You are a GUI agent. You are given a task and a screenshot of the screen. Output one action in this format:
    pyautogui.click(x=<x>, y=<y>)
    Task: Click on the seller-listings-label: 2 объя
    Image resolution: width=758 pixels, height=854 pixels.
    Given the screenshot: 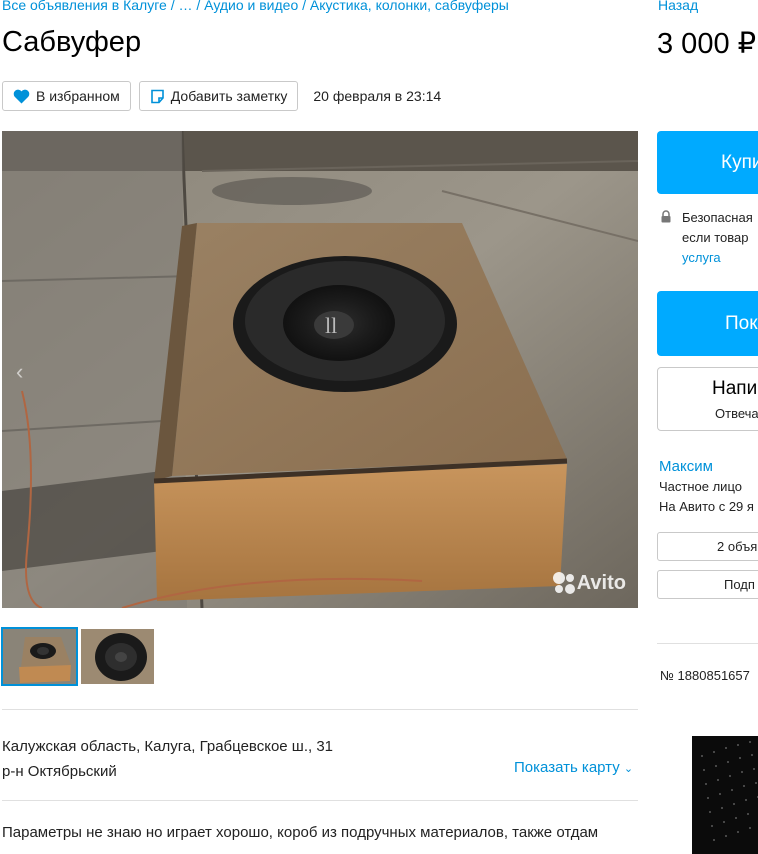 What is the action you would take?
    pyautogui.click(x=737, y=546)
    